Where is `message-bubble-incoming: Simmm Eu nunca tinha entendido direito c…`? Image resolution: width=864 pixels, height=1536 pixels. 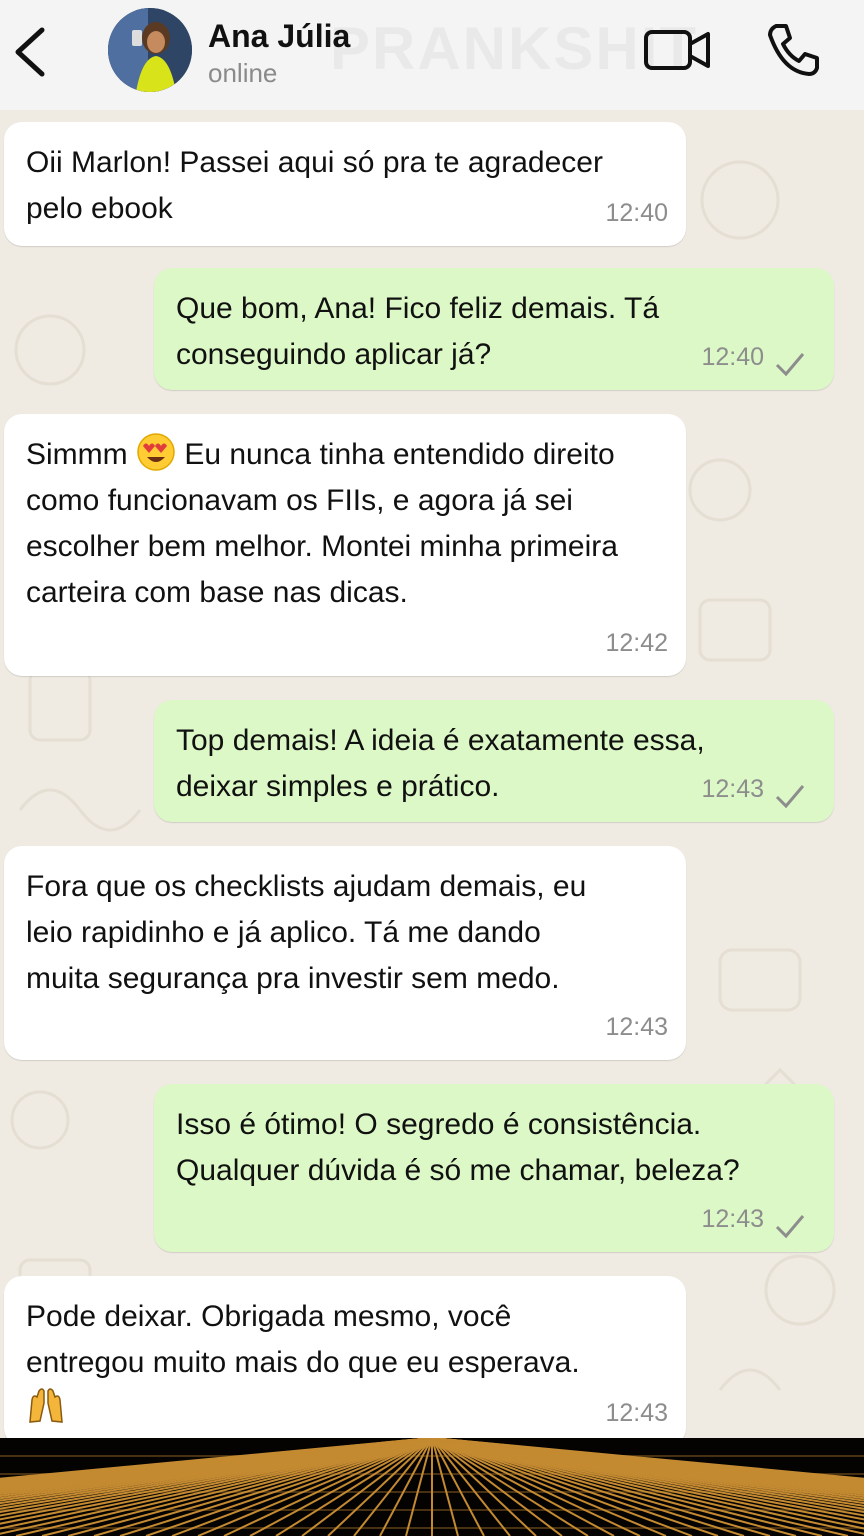
message-bubble-incoming: Simmm Eu nunca tinha entendido direito c… is located at coordinates (345, 545).